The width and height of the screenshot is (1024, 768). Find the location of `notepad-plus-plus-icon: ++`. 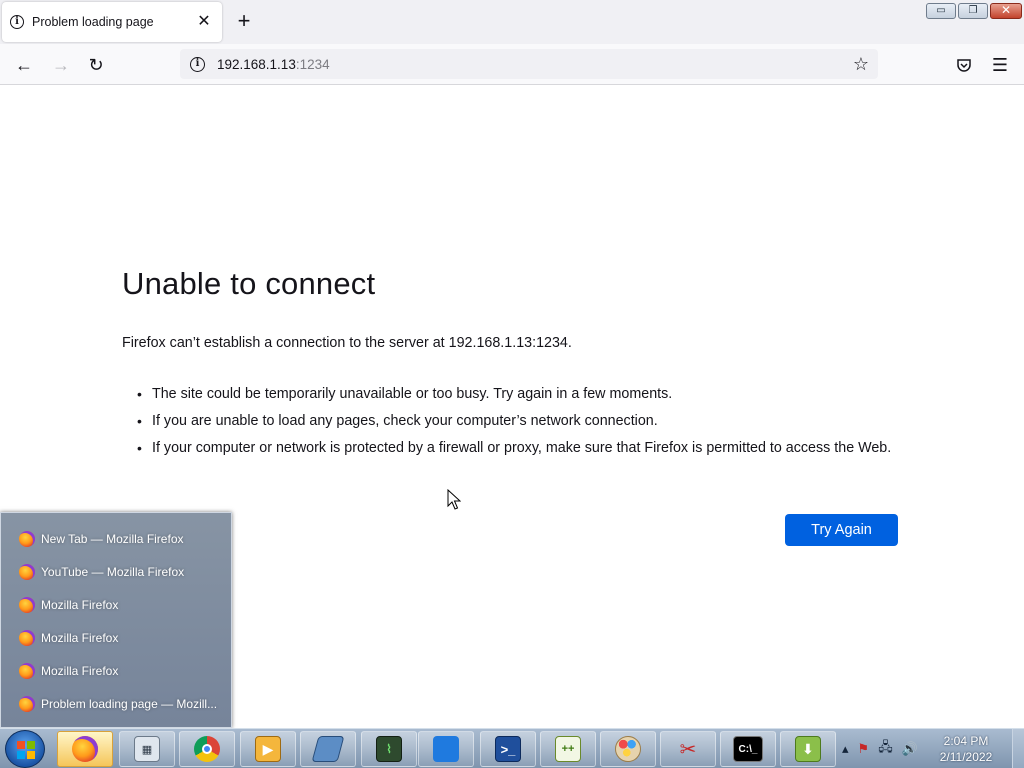

notepad-plus-plus-icon: ++ is located at coordinates (568, 749).